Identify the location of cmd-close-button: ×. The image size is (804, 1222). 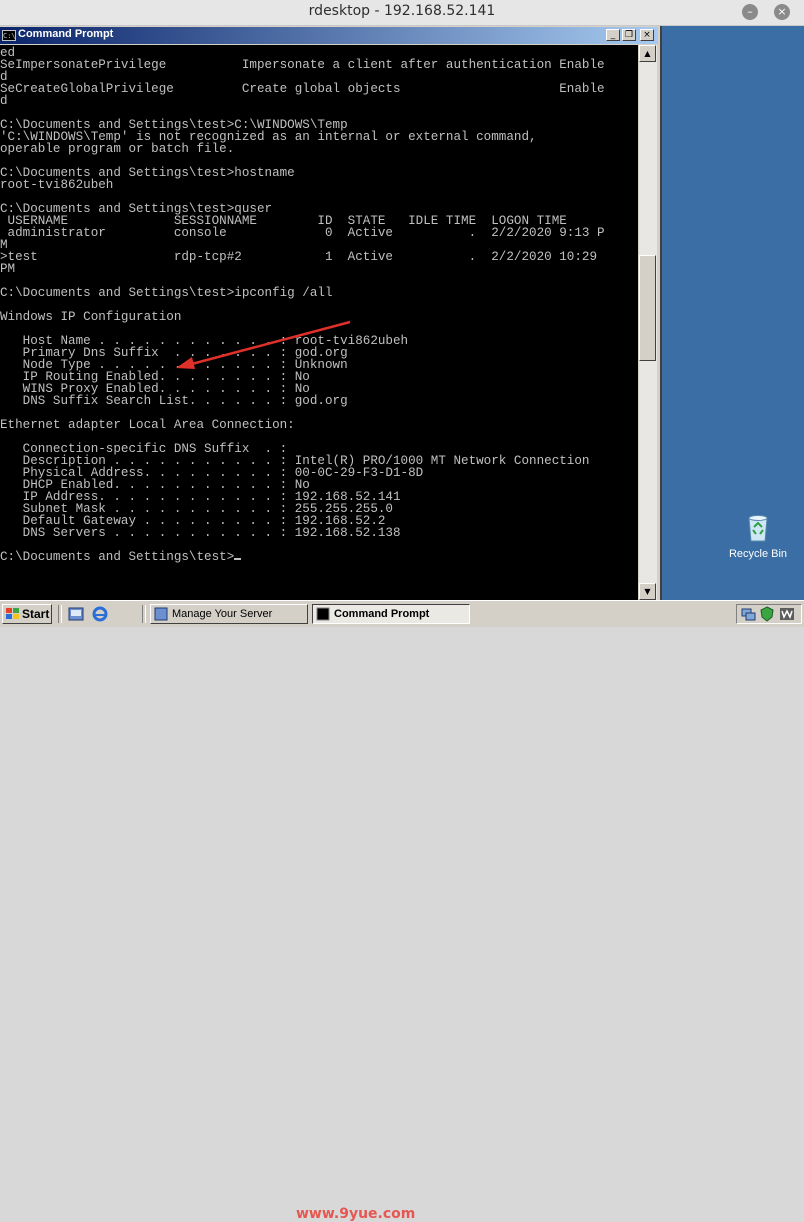
(647, 35).